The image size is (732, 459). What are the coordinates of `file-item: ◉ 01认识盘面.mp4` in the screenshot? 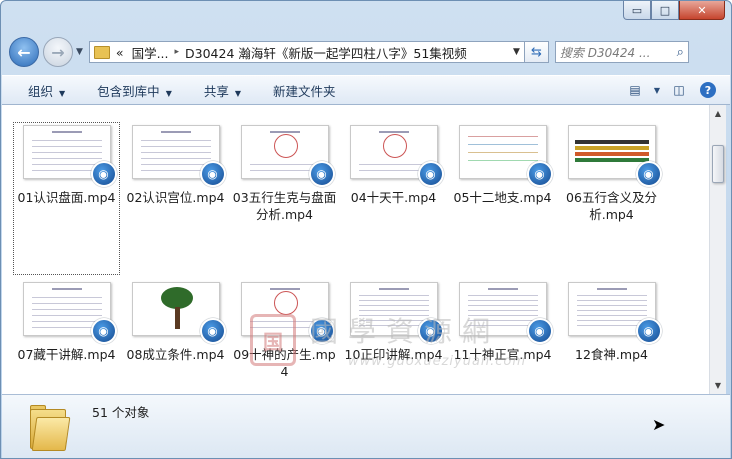 It's located at (66, 198).